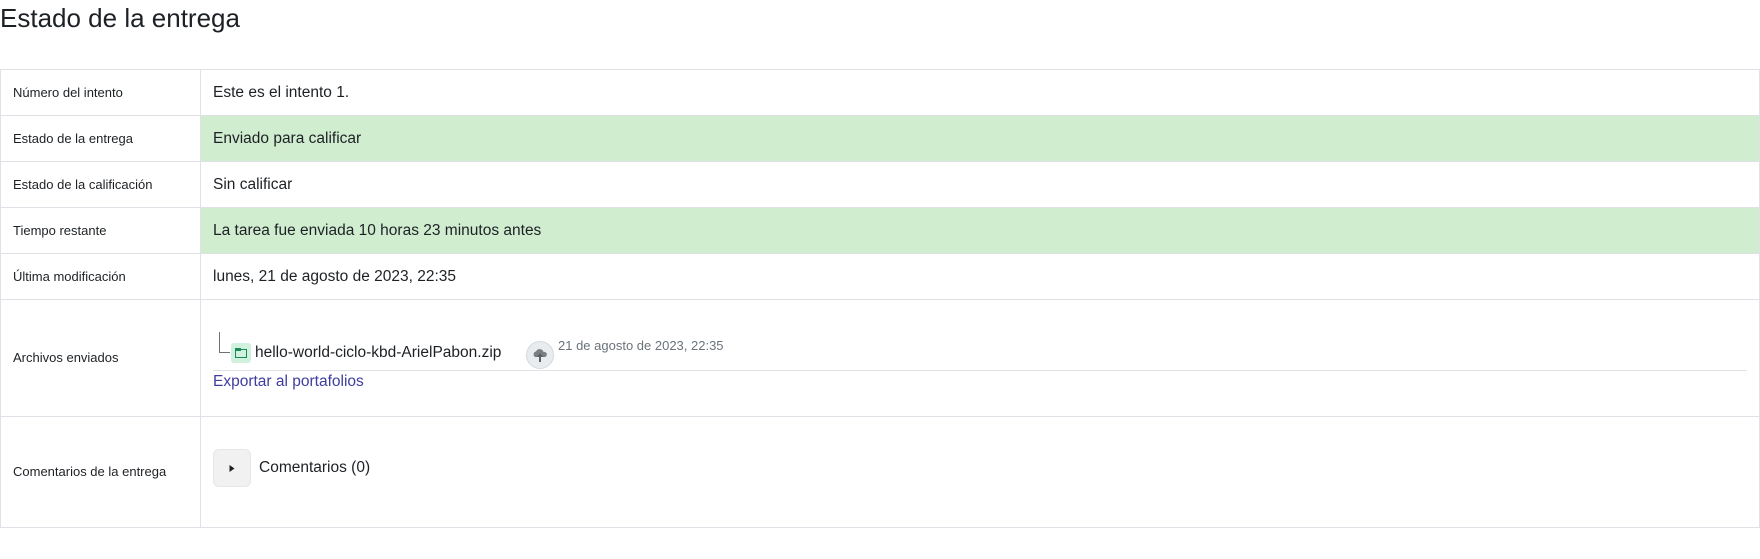 The height and width of the screenshot is (559, 1760). What do you see at coordinates (100, 138) in the screenshot?
I see `row-label: Estado de la entrega` at bounding box center [100, 138].